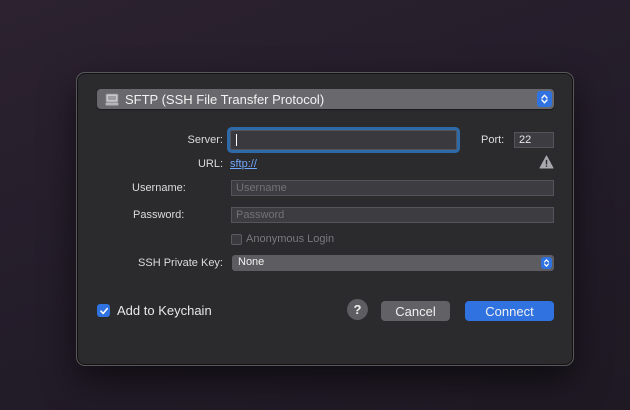 This screenshot has width=630, height=410. I want to click on add-to-keychain-label: Add to Keychain, so click(164, 310).